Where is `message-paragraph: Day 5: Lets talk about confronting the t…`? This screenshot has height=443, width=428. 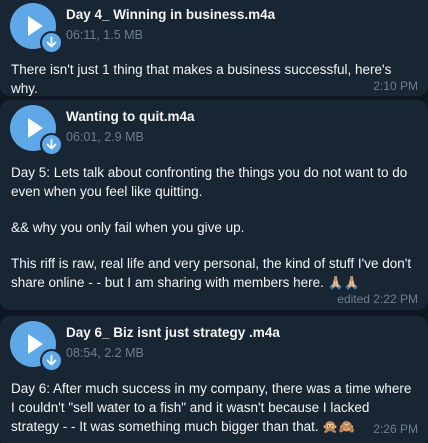
message-paragraph: Day 5: Lets talk about confronting the t… is located at coordinates (209, 182).